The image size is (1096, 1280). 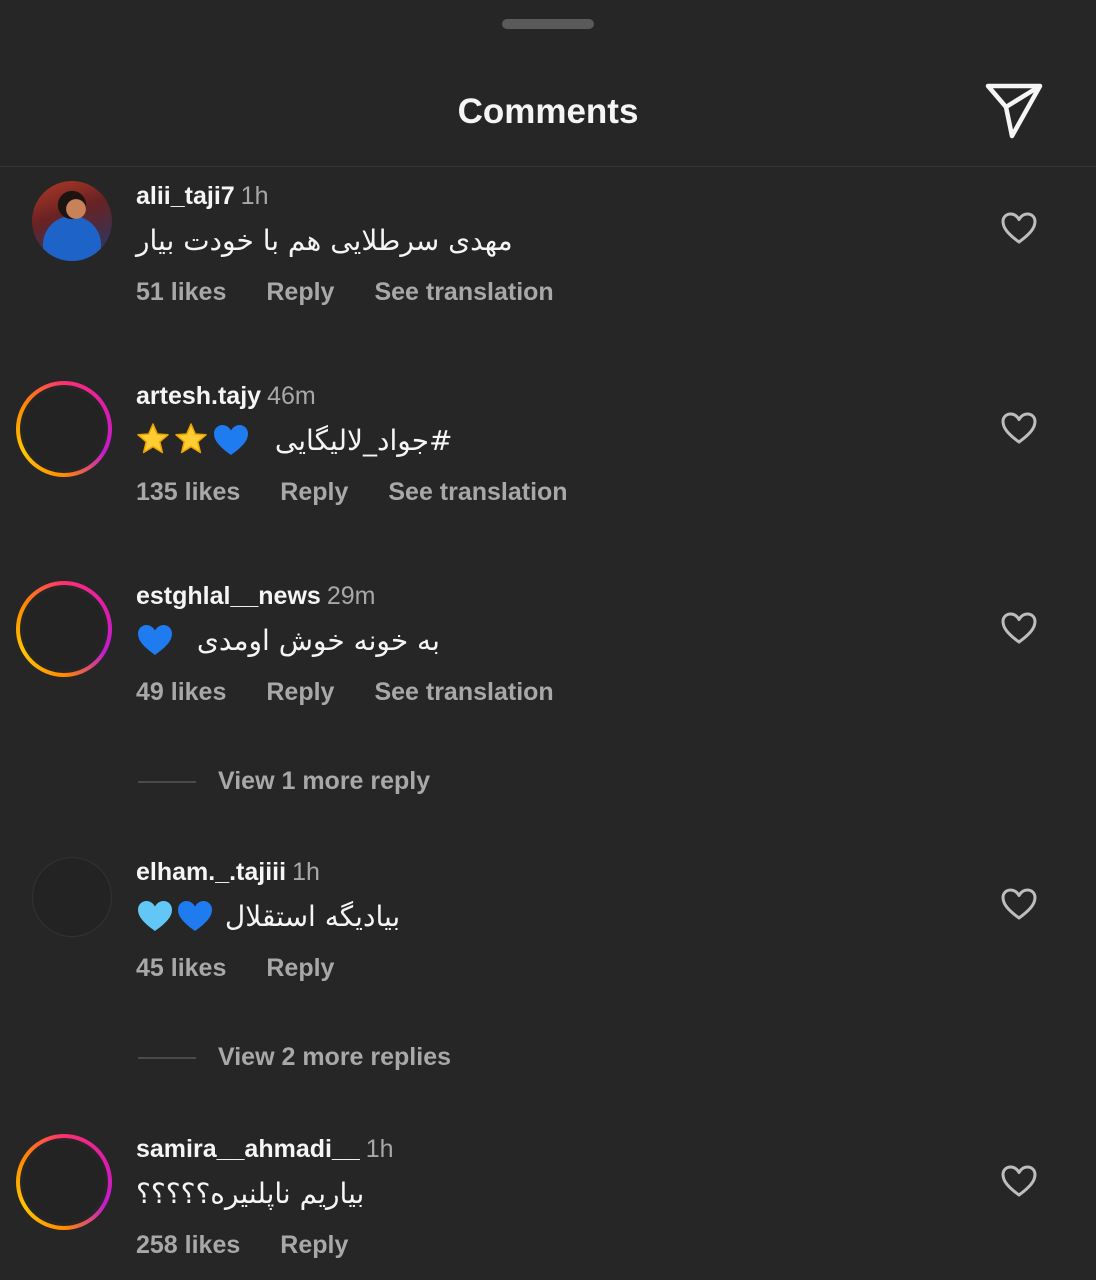 I want to click on page-title: Comments, so click(x=548, y=111).